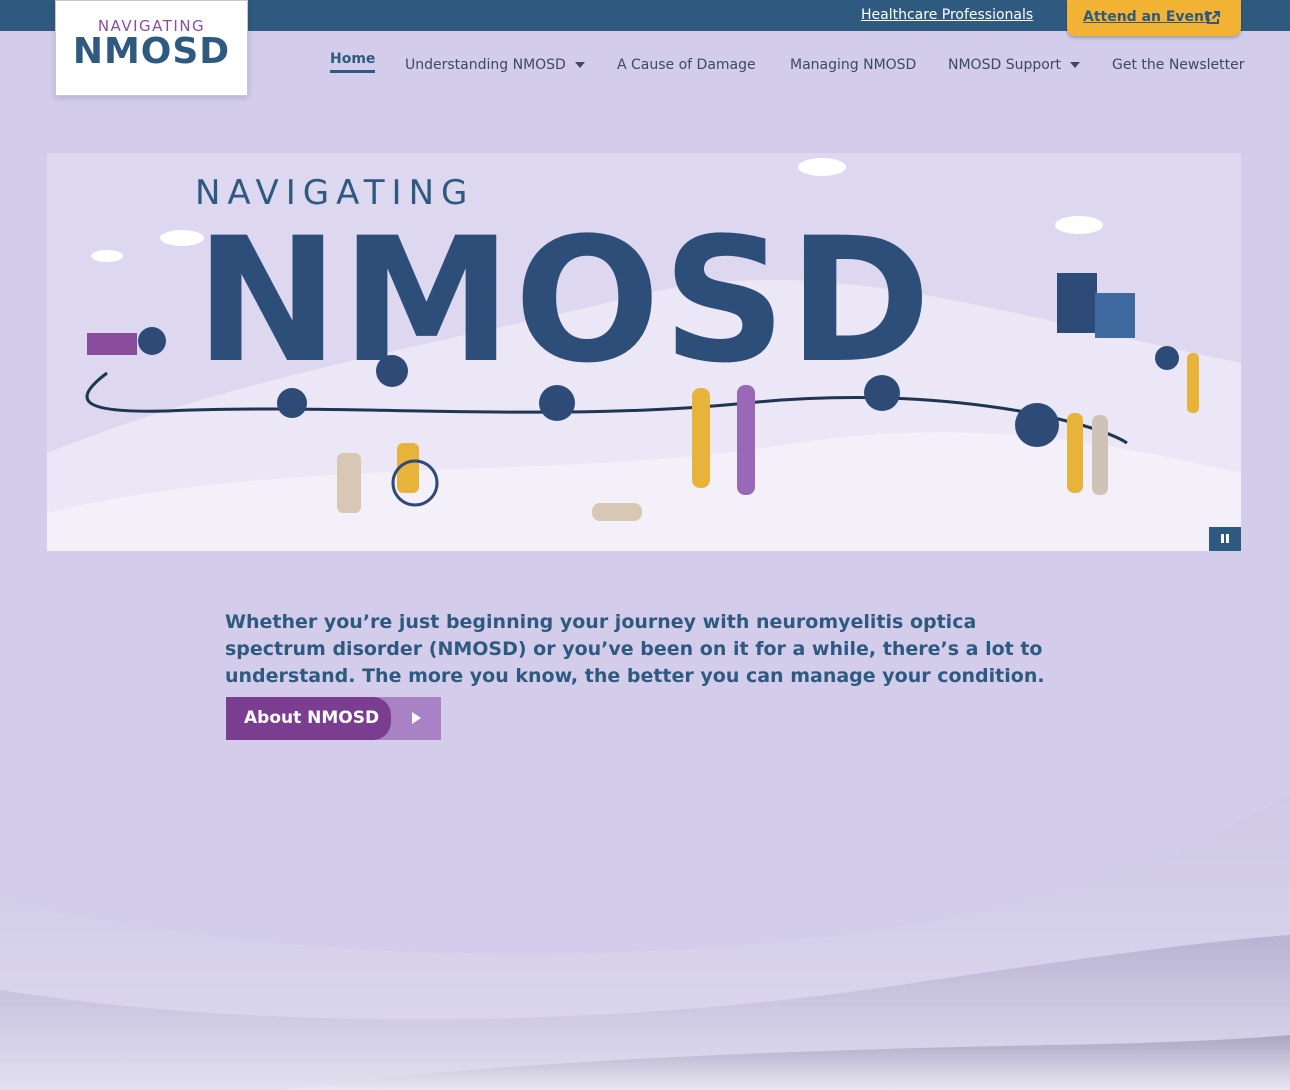  I want to click on logo-wordmark: NMOSD, so click(151, 51).